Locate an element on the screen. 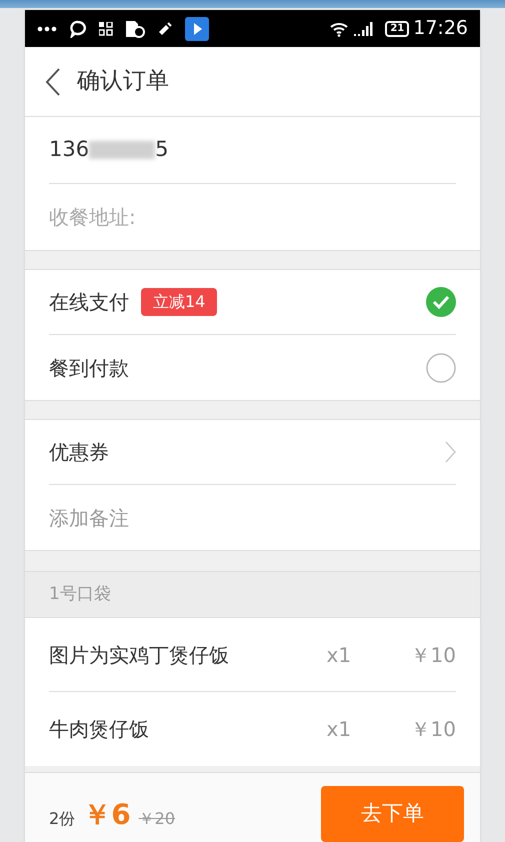  sd-card-icon is located at coordinates (135, 29).